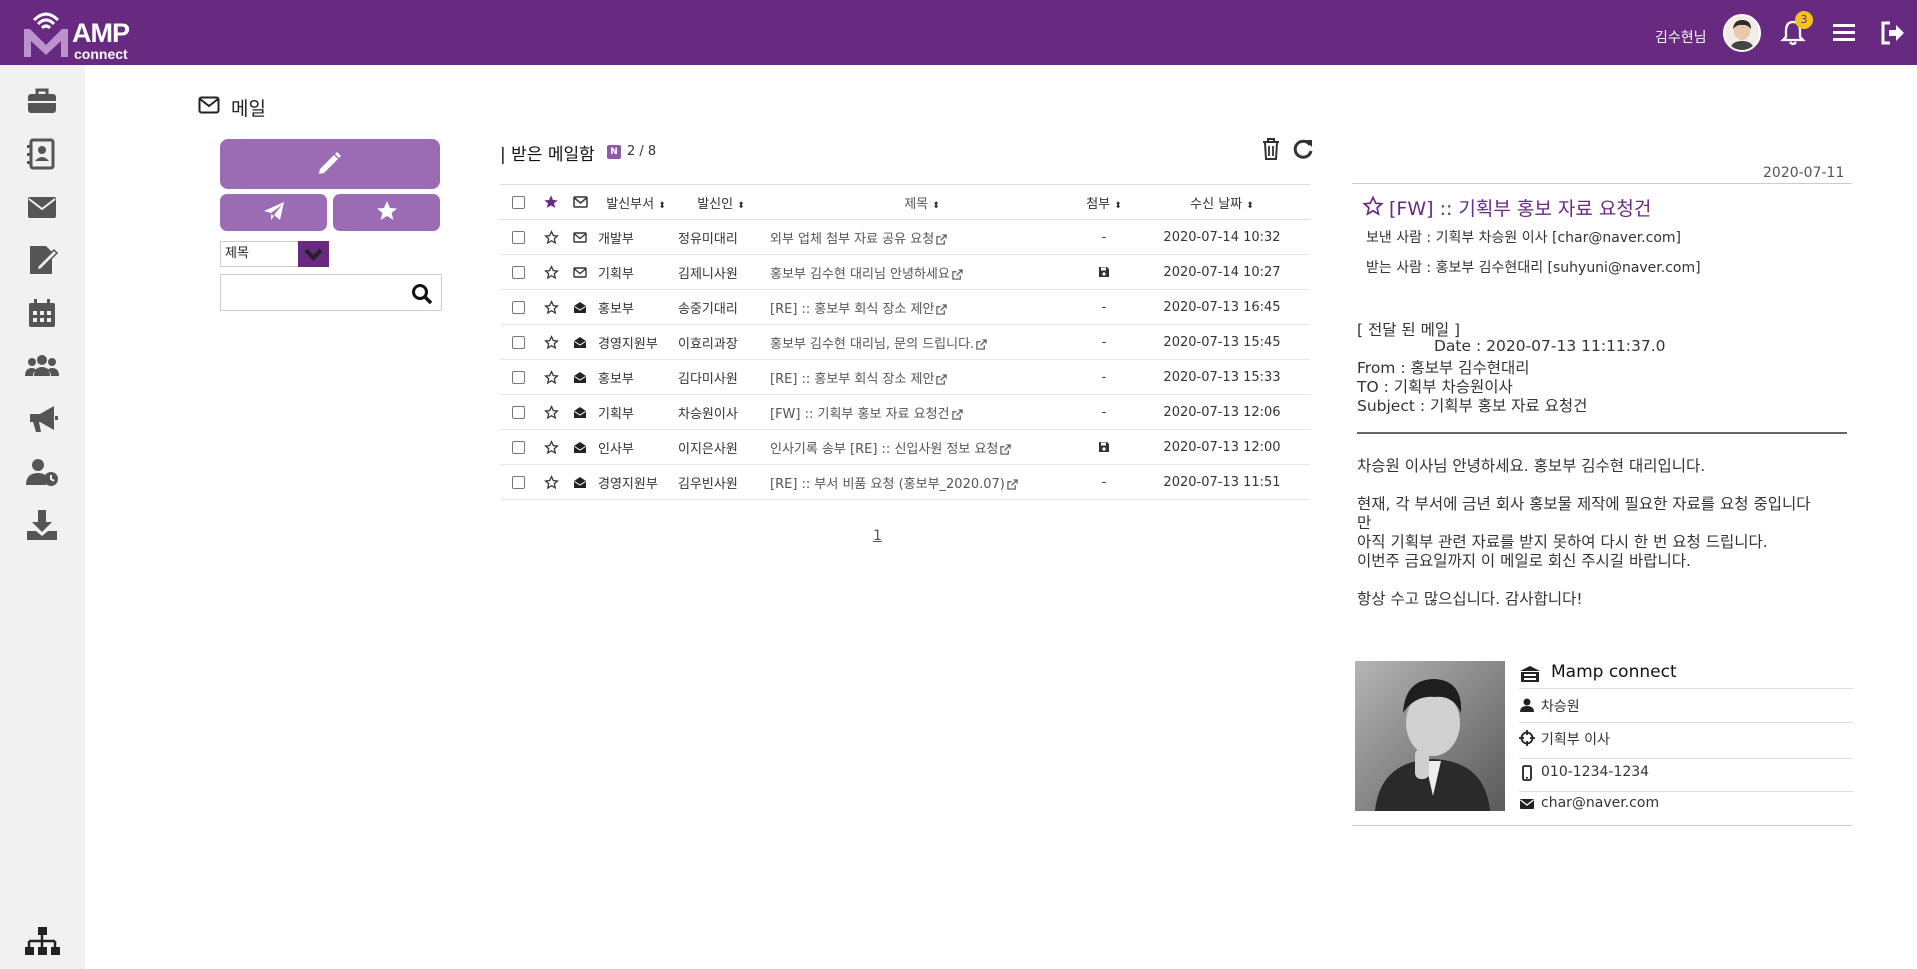 This screenshot has height=969, width=1917. Describe the element at coordinates (919, 202) in the screenshot. I see `col-header-subject: 제목 ⬍` at that location.